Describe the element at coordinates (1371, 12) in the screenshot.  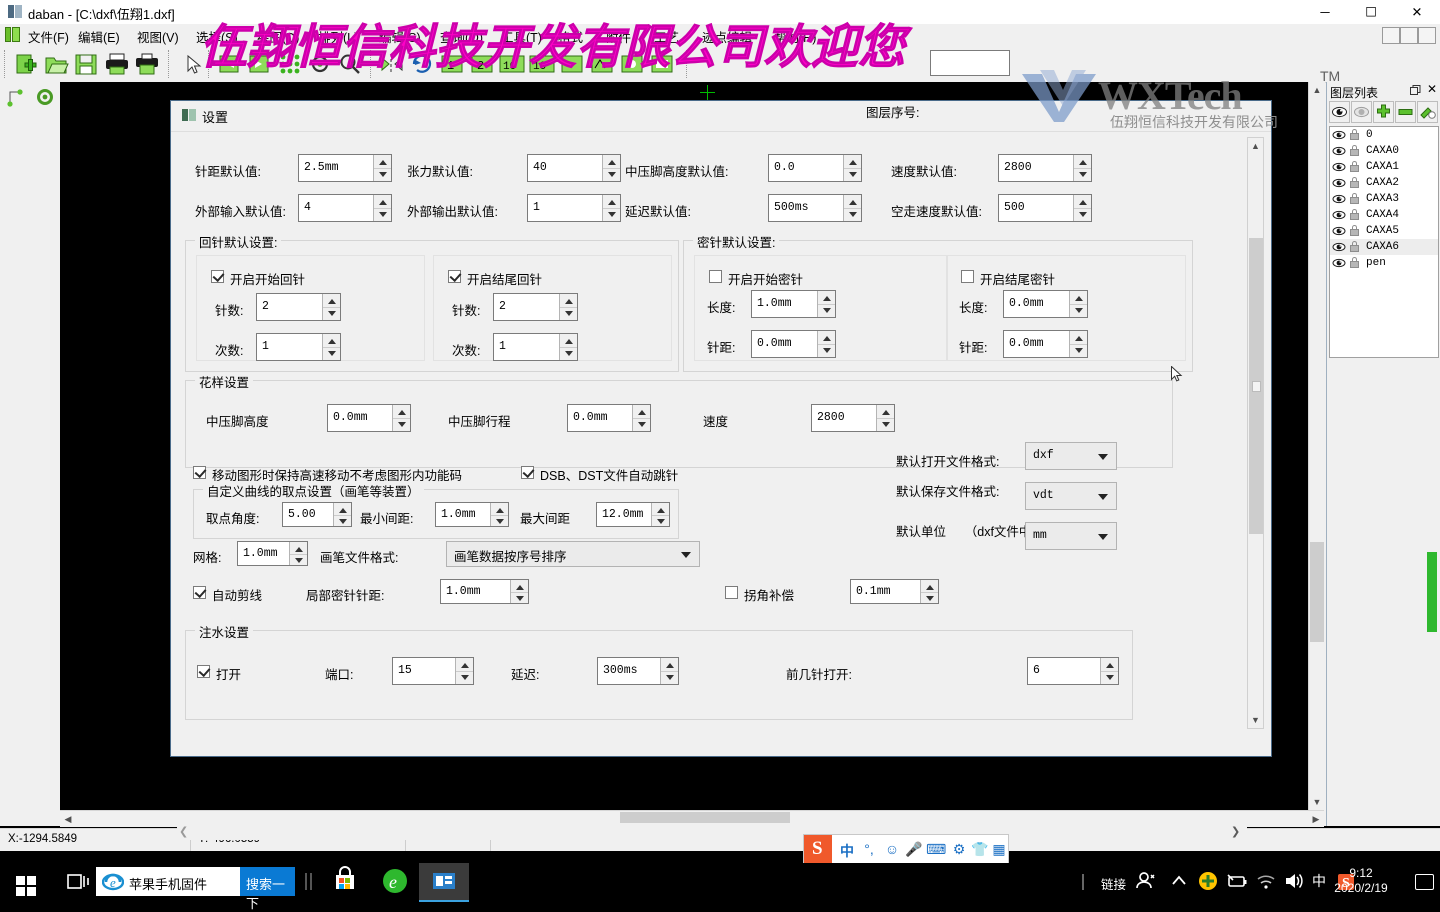
I see `window-maximize-button: ☐` at that location.